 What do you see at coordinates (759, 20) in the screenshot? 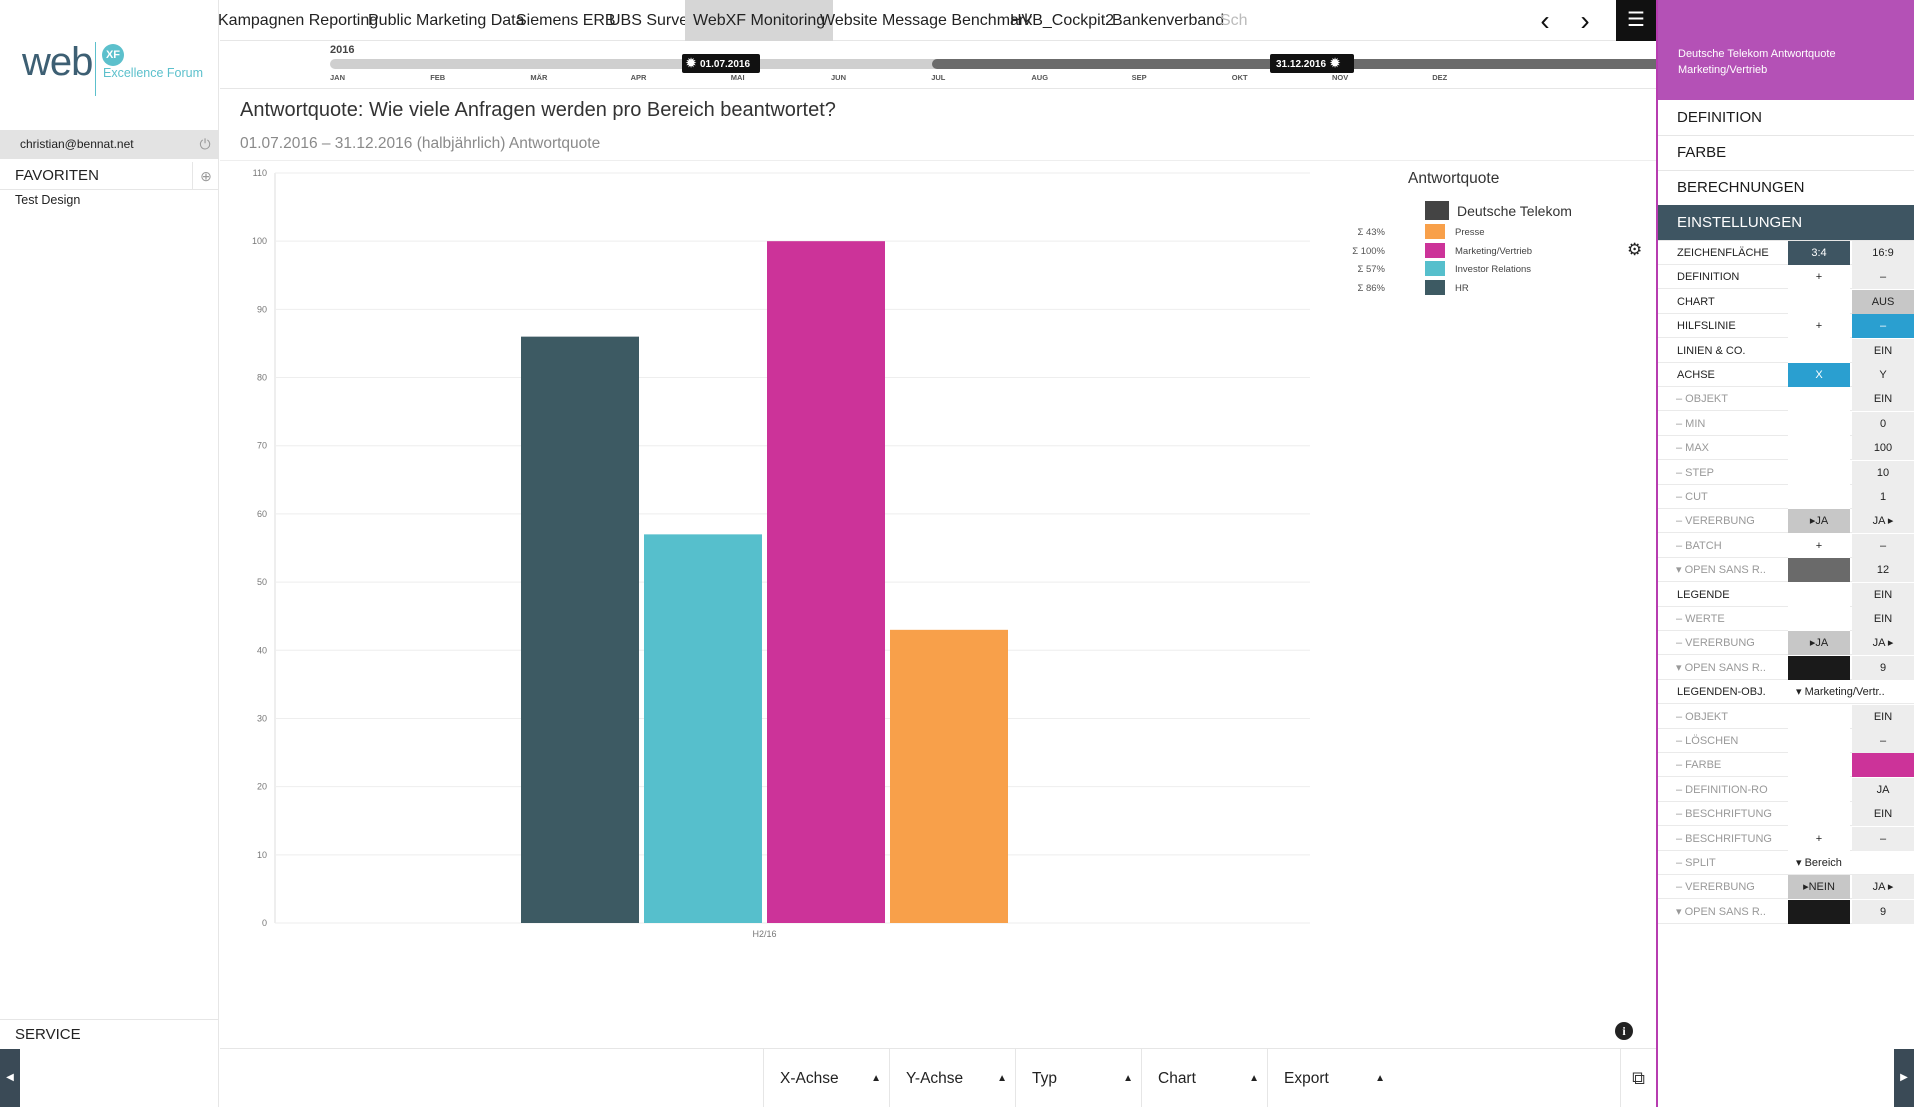
I see `tab-webxf-monitoring: WebXF Monitoring` at bounding box center [759, 20].